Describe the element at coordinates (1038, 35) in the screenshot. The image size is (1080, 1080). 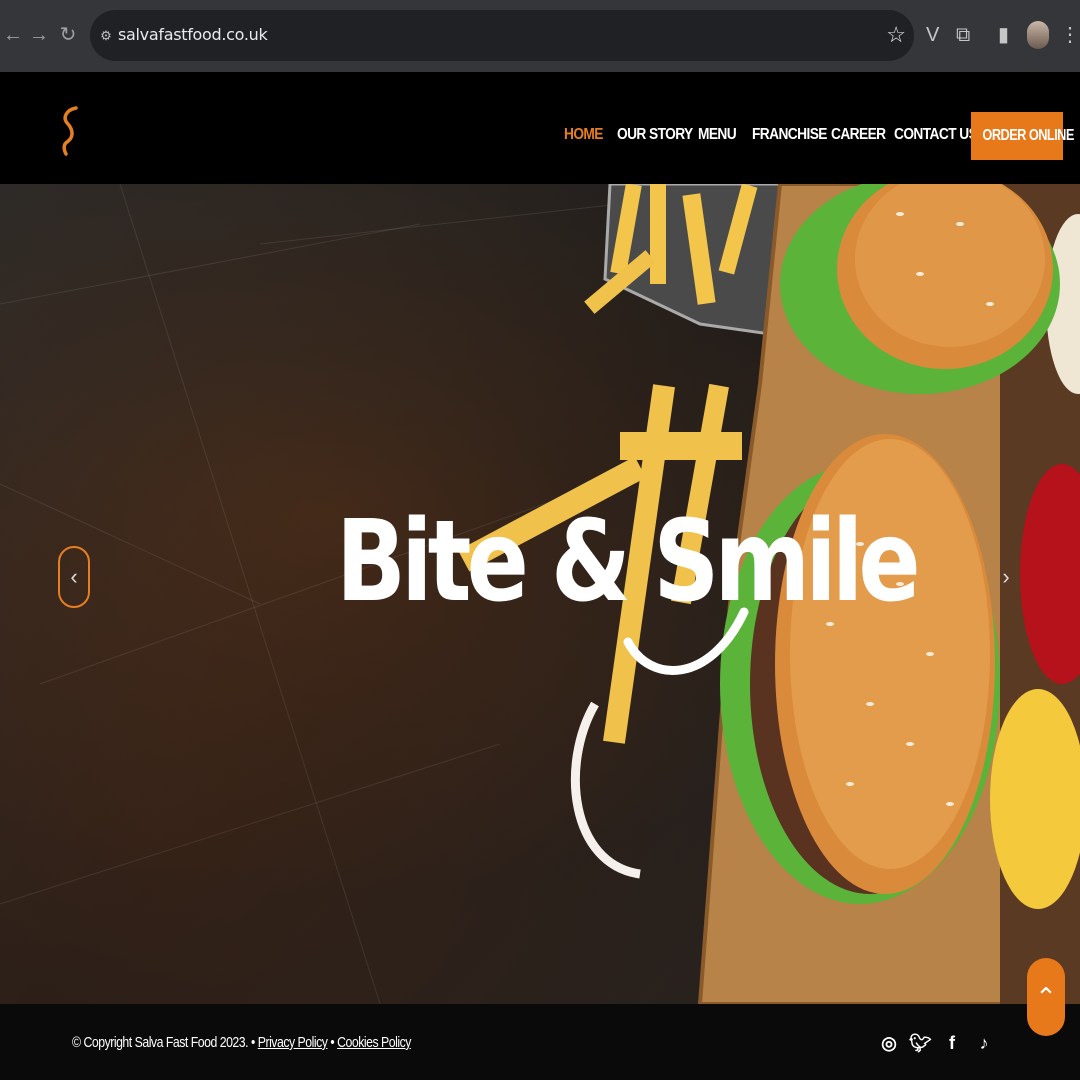
I see `profile-avatar` at that location.